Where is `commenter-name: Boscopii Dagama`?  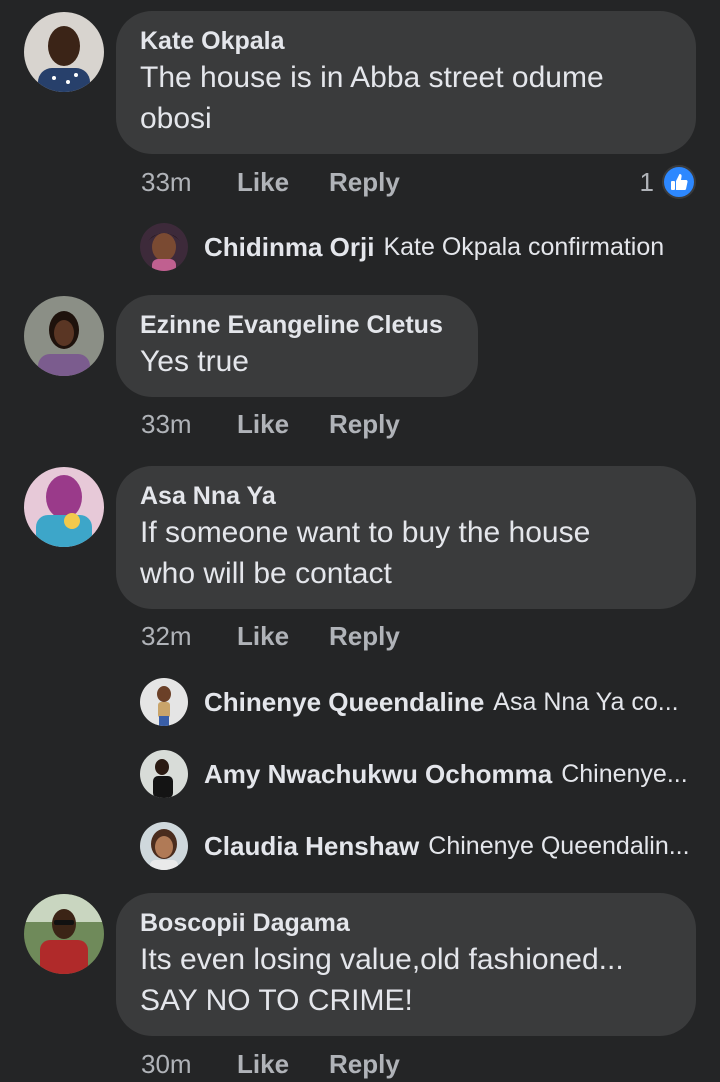
commenter-name: Boscopii Dagama is located at coordinates (406, 923).